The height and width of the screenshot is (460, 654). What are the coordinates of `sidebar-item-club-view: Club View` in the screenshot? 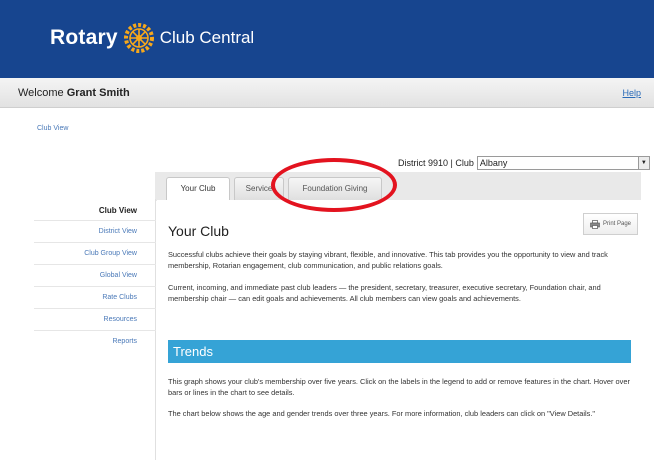 It's located at (118, 210).